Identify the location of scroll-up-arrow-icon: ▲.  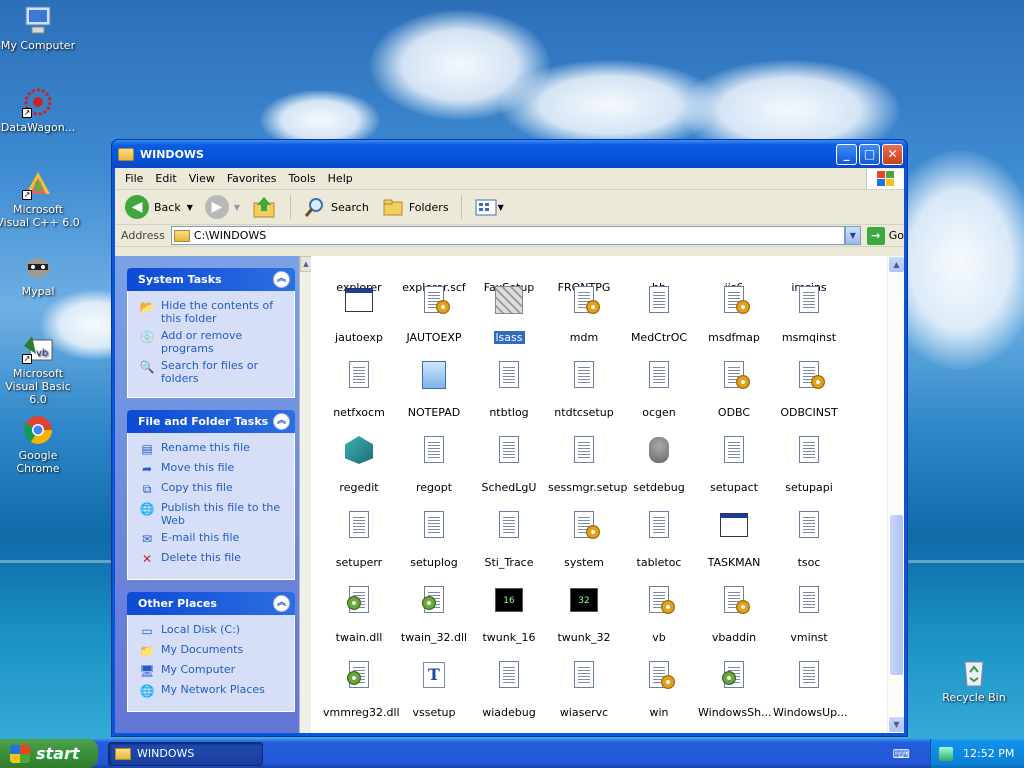
(896, 264).